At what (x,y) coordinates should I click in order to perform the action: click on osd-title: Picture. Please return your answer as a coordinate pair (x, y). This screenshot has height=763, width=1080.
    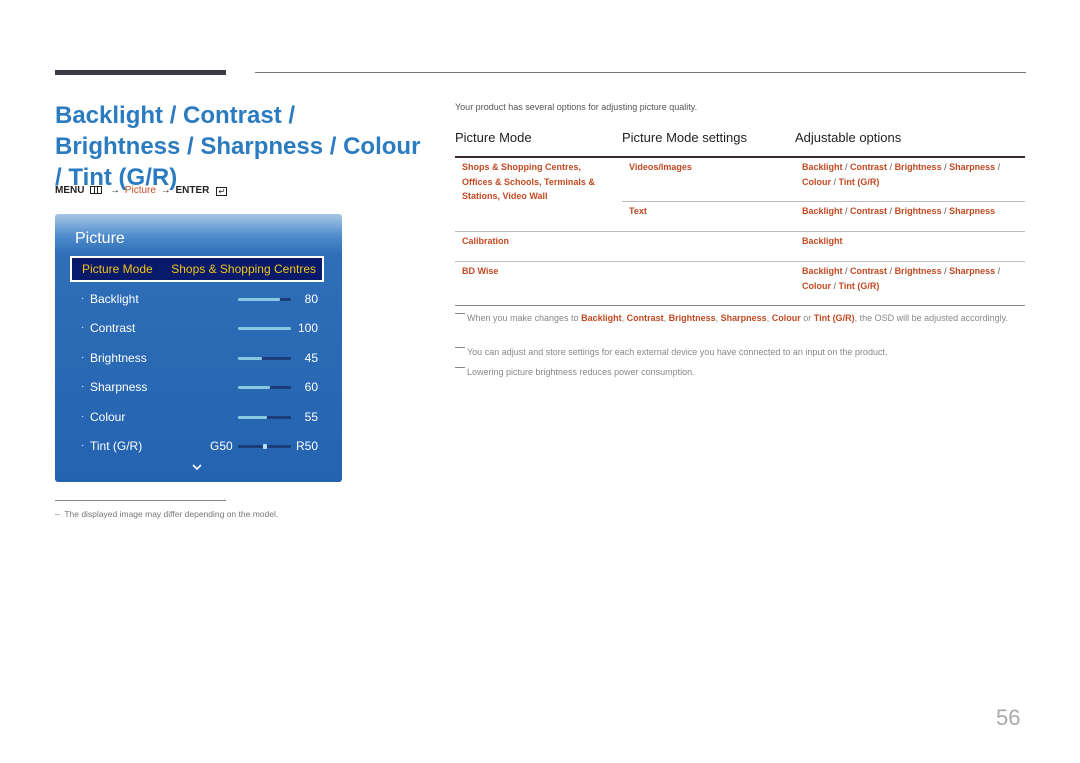
    Looking at the image, I should click on (100, 238).